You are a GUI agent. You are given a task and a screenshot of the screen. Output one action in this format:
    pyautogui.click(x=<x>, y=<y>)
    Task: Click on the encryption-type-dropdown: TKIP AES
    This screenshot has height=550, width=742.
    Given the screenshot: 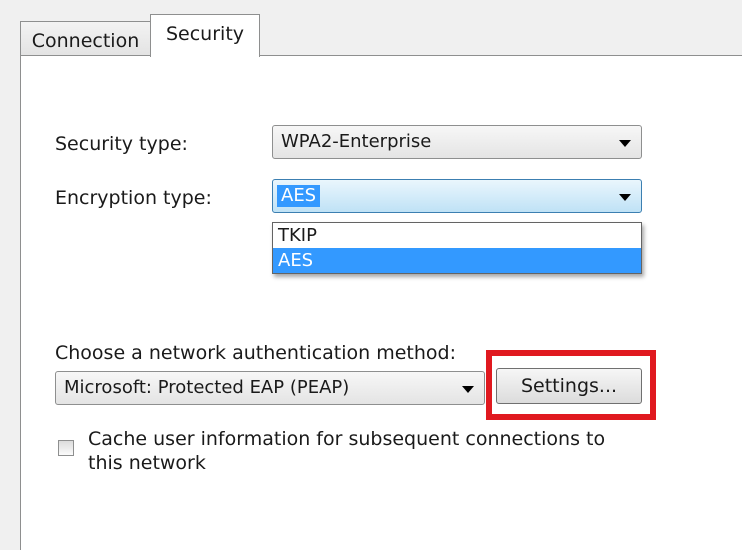 What is the action you would take?
    pyautogui.click(x=457, y=248)
    